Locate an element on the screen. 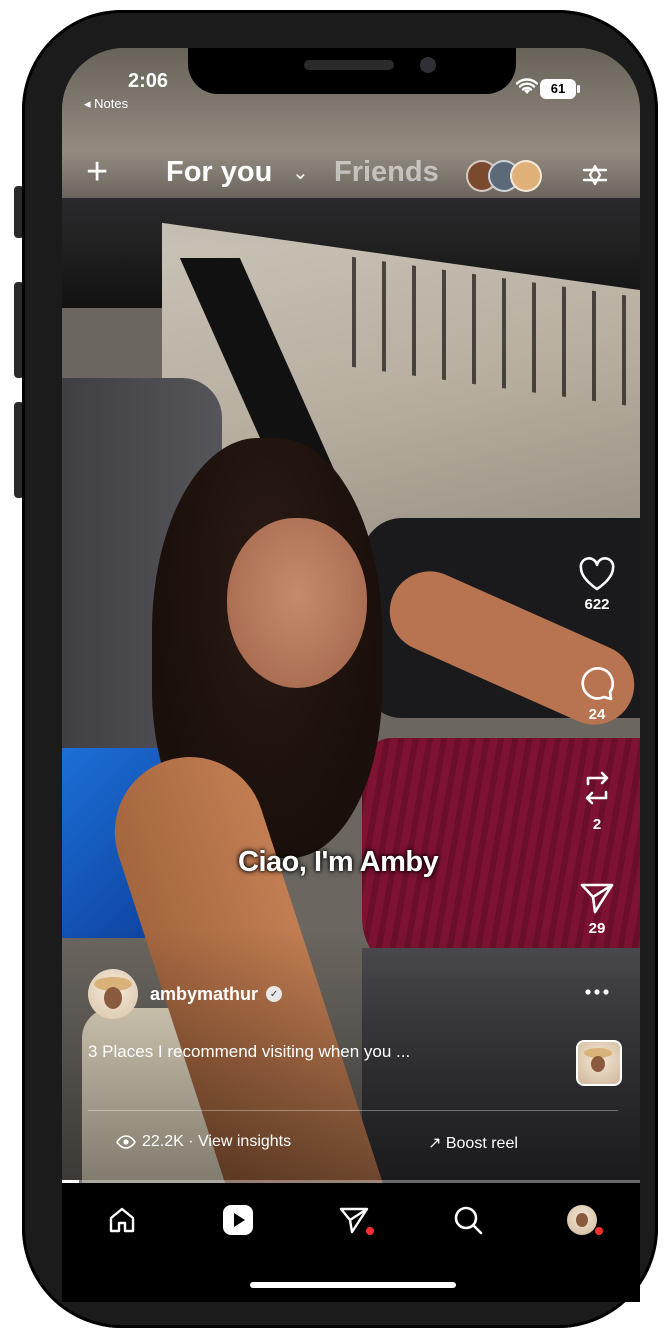 Image resolution: width=666 pixels, height=1338 pixels. notch is located at coordinates (352, 71).